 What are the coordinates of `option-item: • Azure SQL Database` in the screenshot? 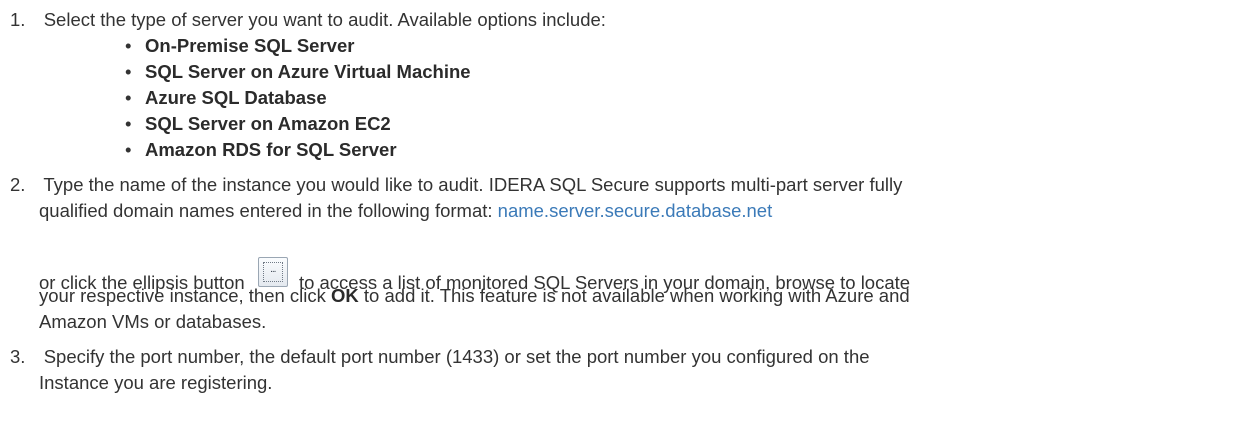 It's located at (226, 97).